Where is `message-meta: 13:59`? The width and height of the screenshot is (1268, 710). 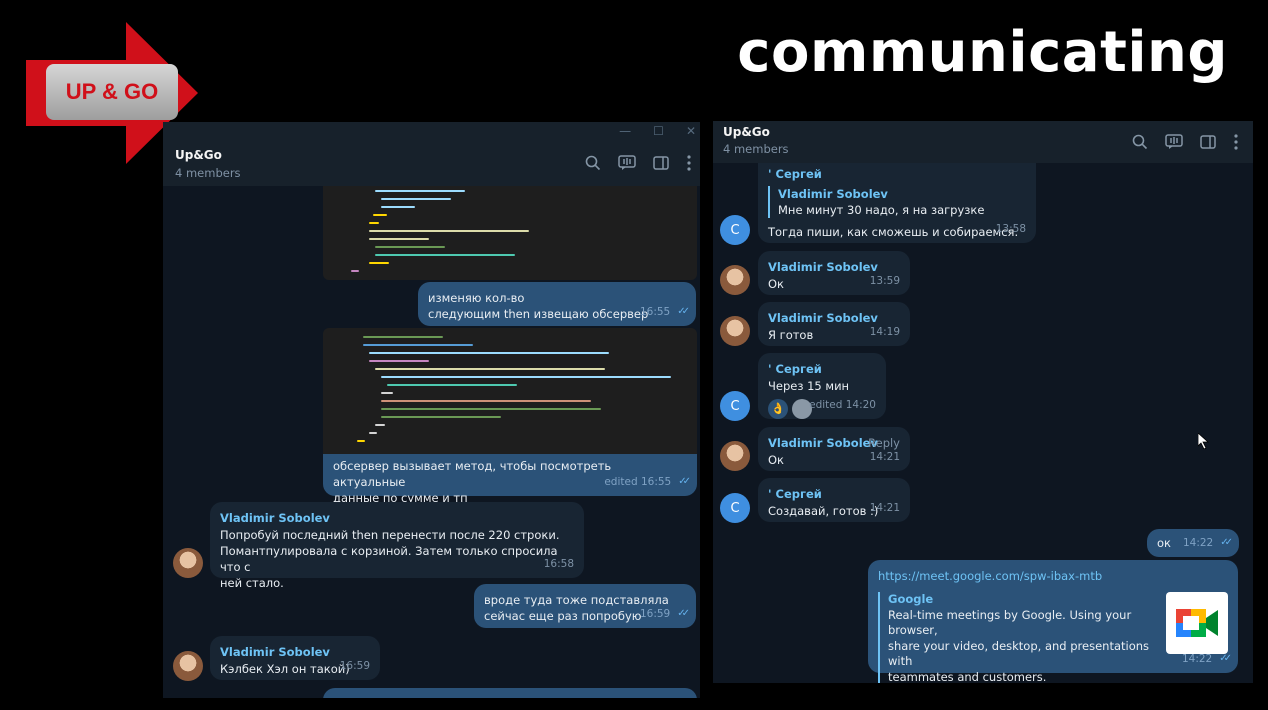 message-meta: 13:59 is located at coordinates (885, 281).